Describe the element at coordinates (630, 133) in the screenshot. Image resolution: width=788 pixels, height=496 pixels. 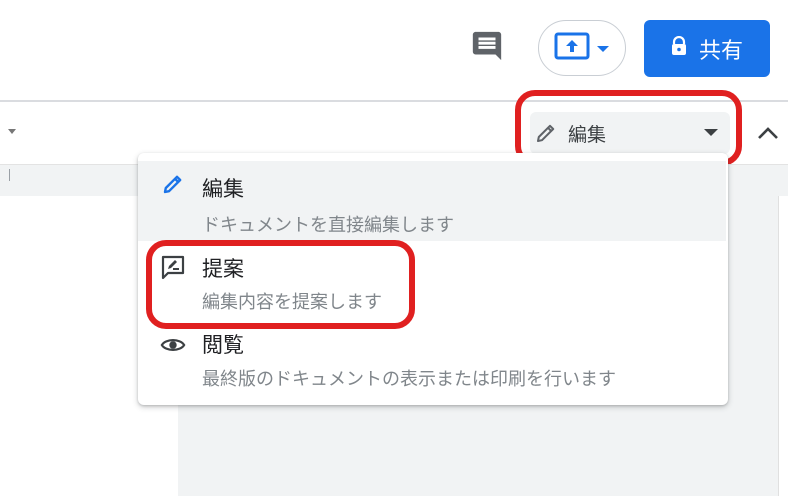
I see `editing-mode-select: 編集` at that location.